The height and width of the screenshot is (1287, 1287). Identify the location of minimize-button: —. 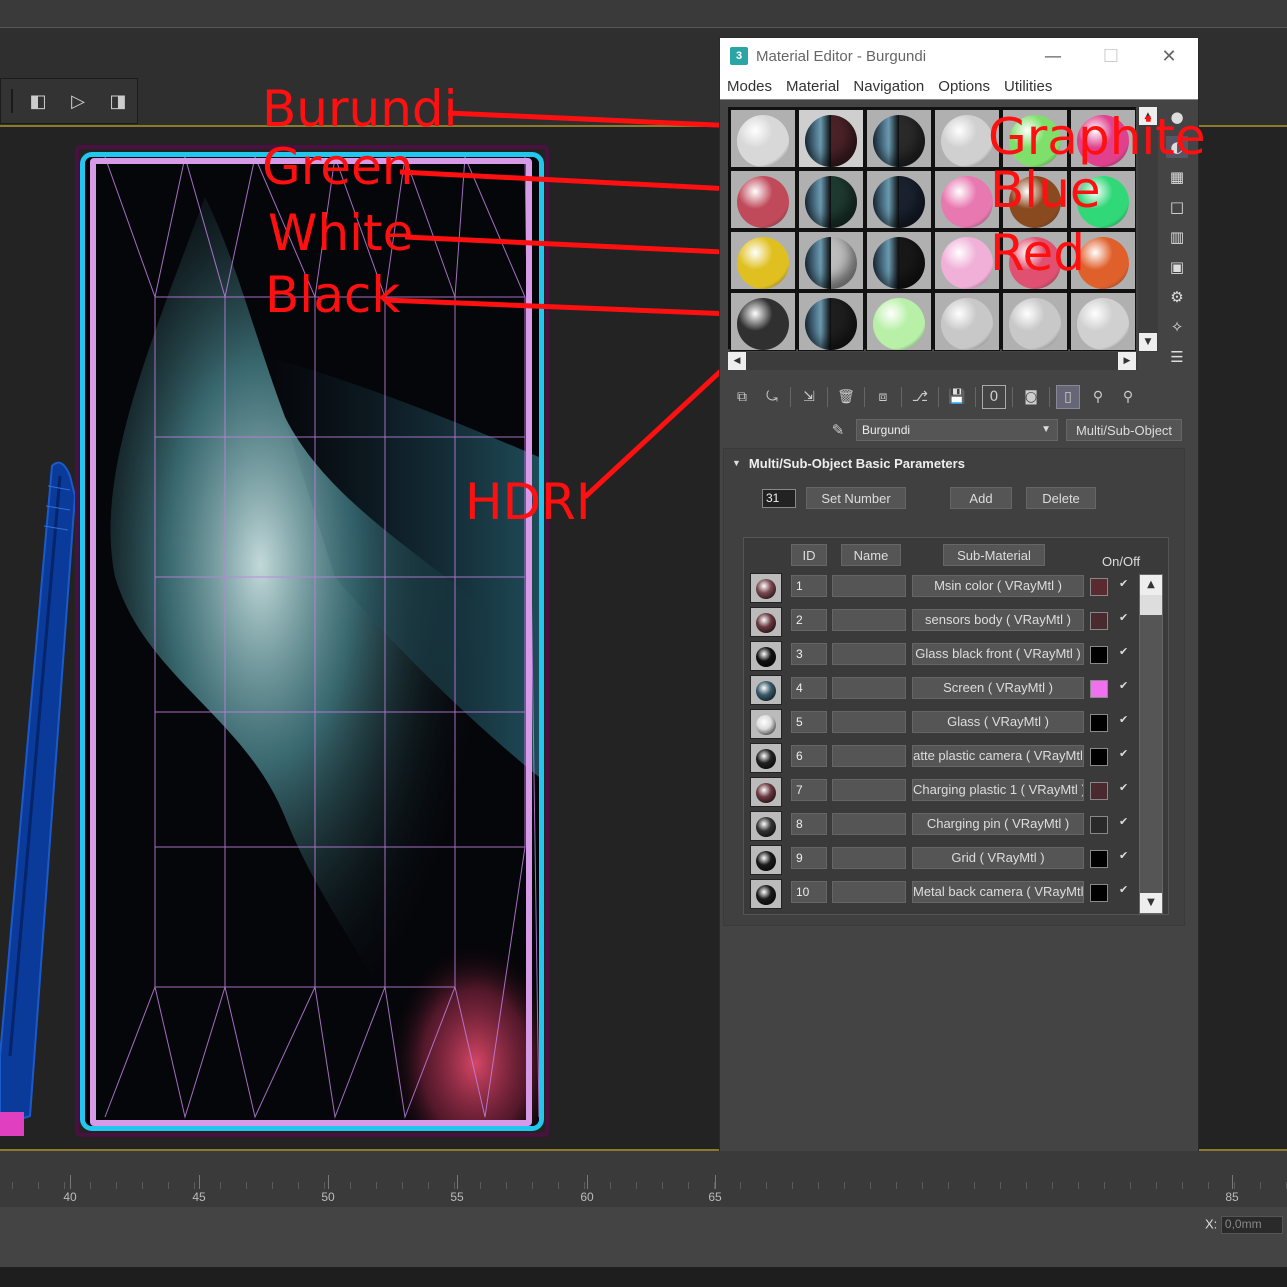
(1053, 56).